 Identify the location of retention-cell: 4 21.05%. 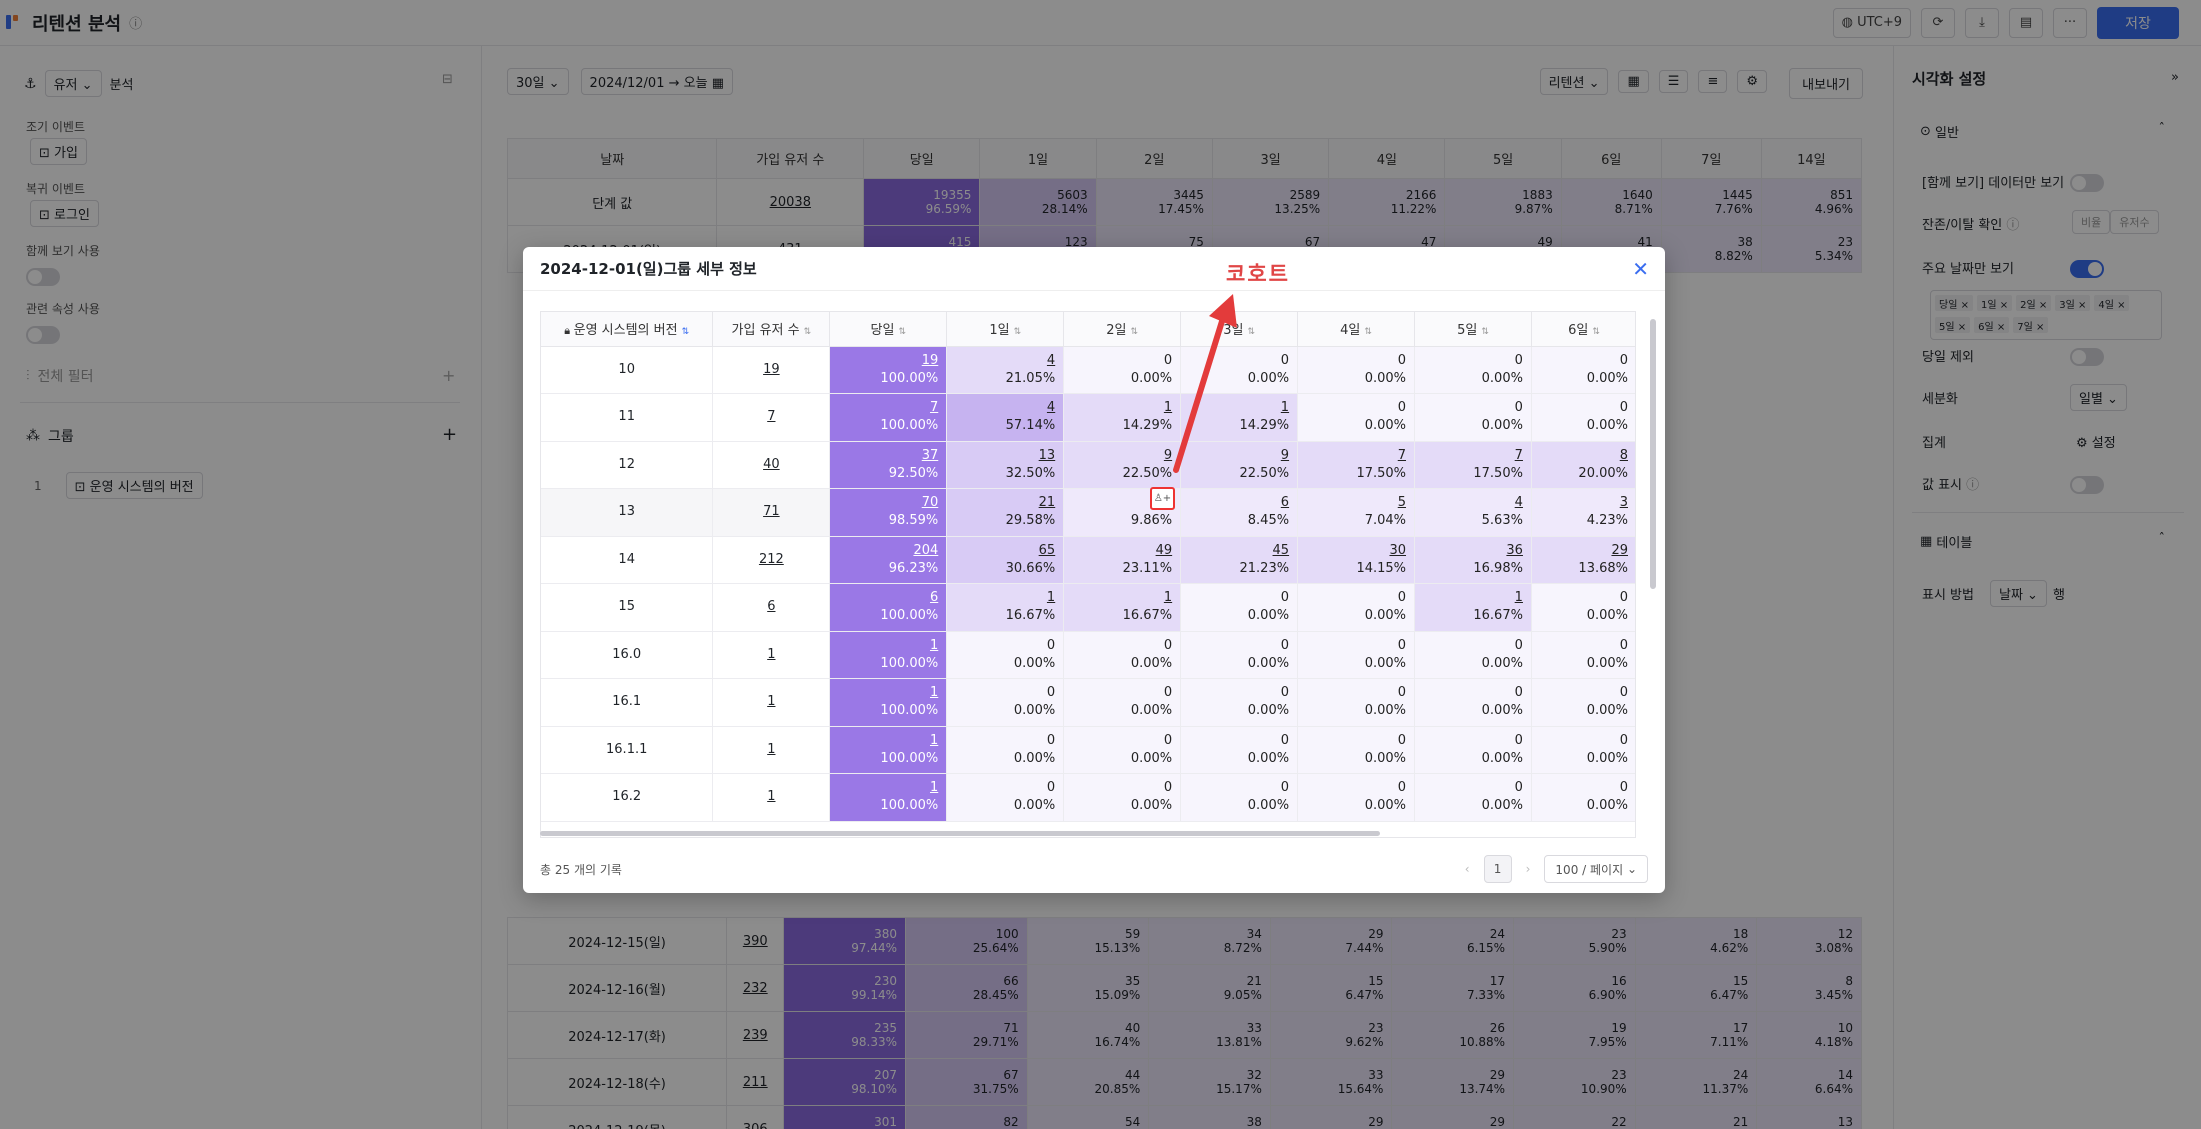
(1005, 370).